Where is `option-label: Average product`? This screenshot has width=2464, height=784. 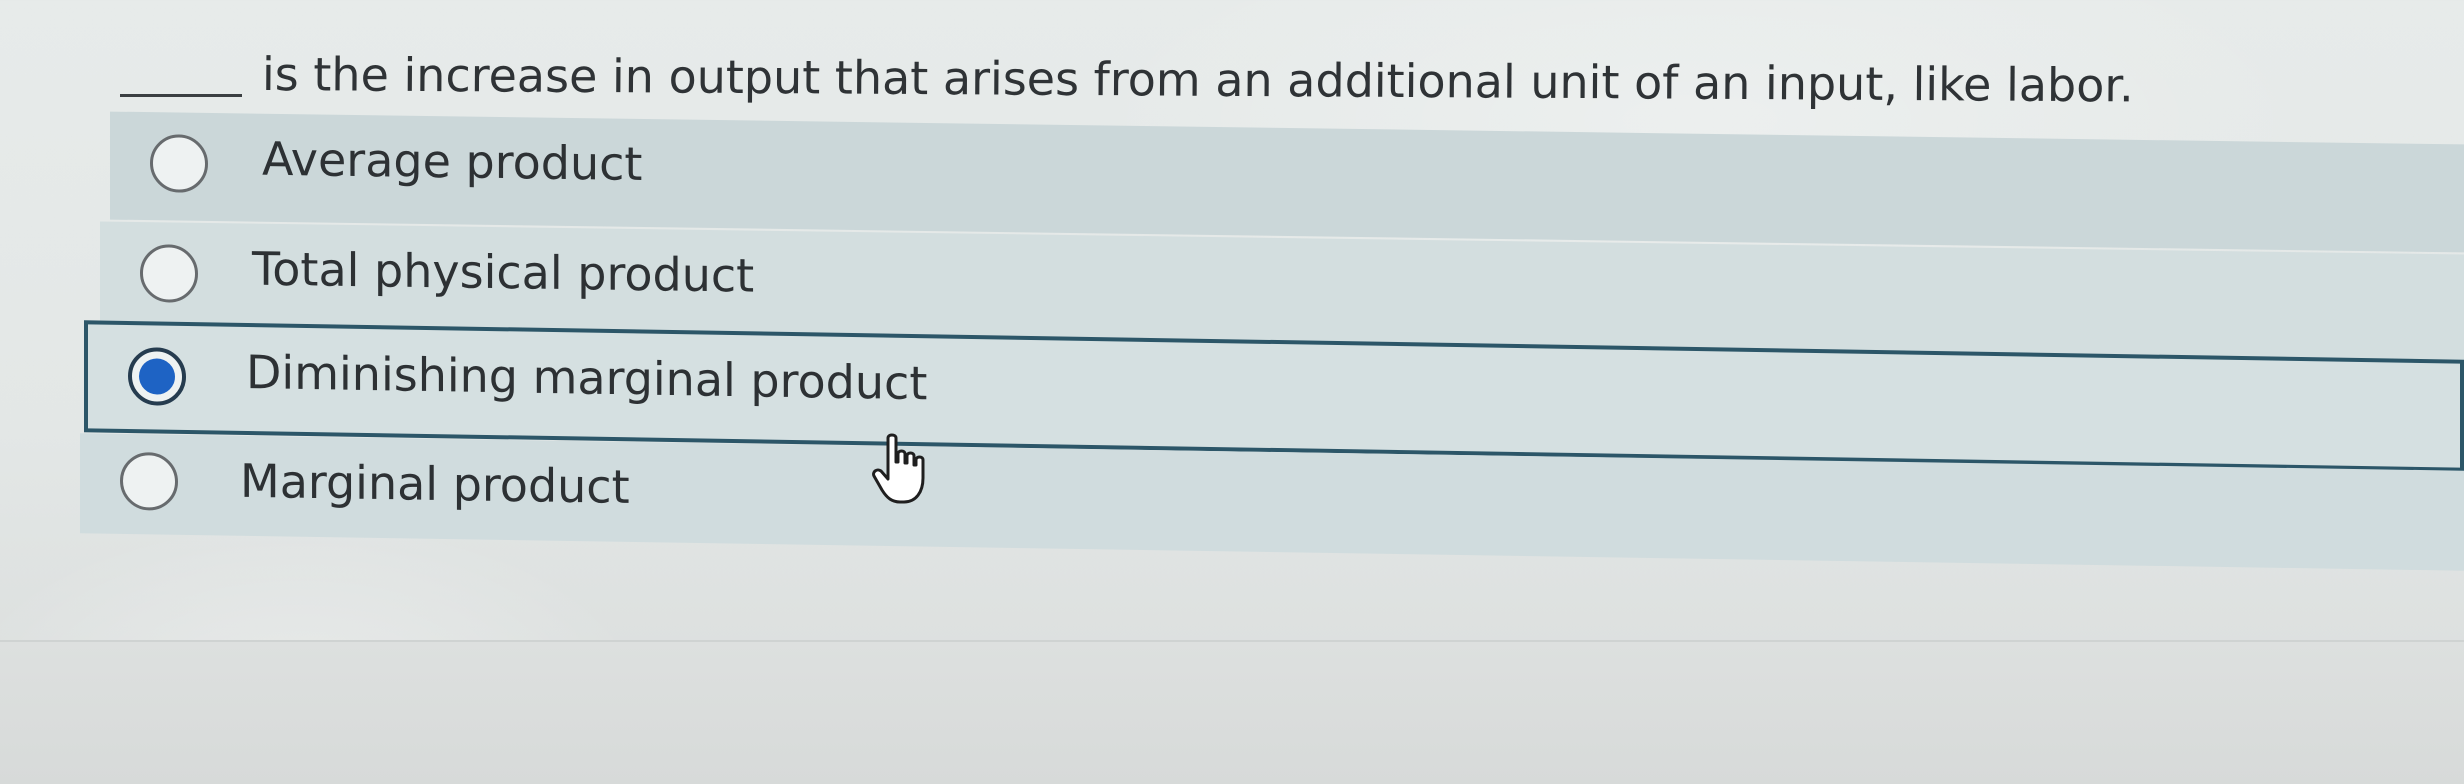 option-label: Average product is located at coordinates (452, 161).